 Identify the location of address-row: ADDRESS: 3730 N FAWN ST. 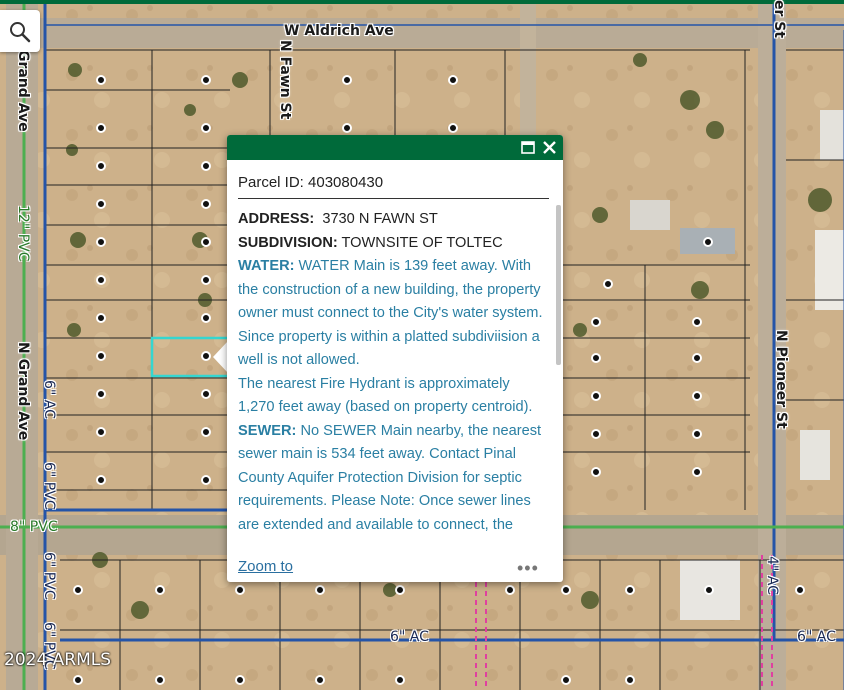
(393, 220).